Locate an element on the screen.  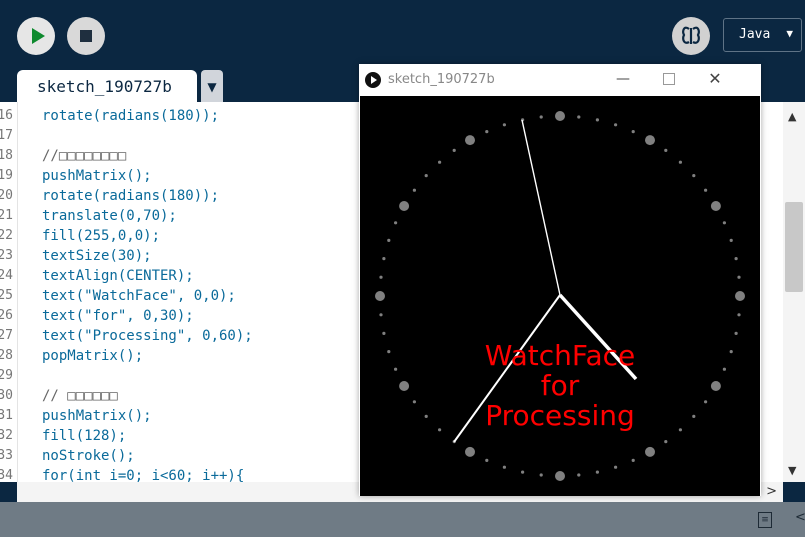
line-number: 24 is located at coordinates (6, 275).